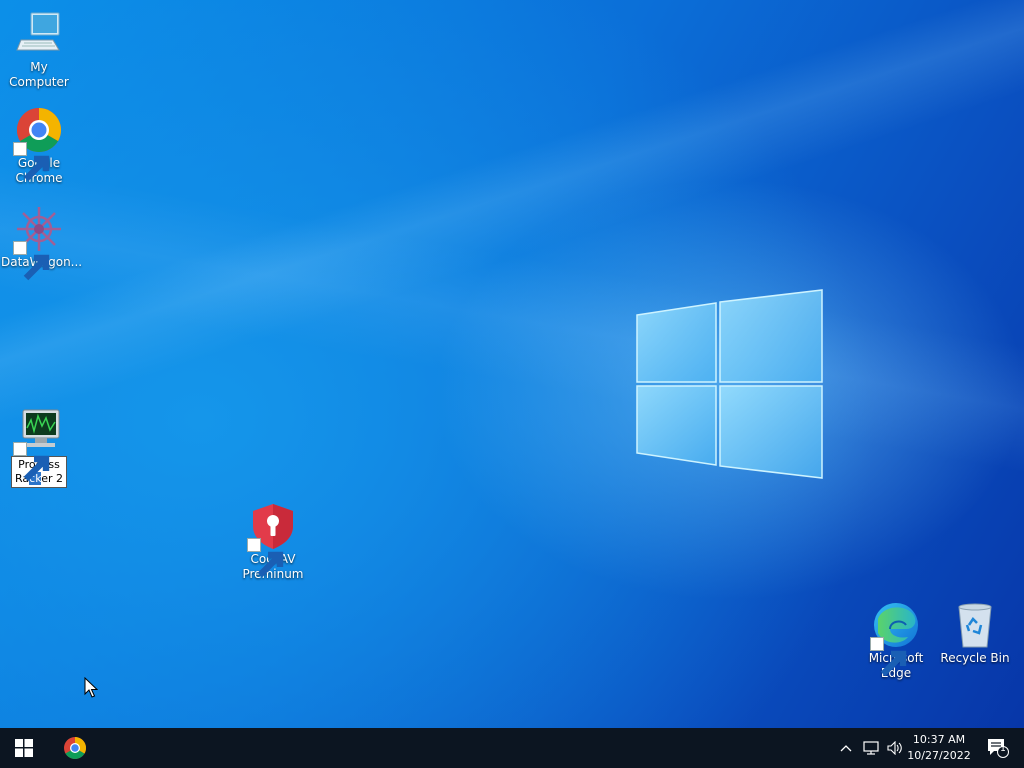 The image size is (1024, 768). I want to click on speaker-icon, so click(894, 748).